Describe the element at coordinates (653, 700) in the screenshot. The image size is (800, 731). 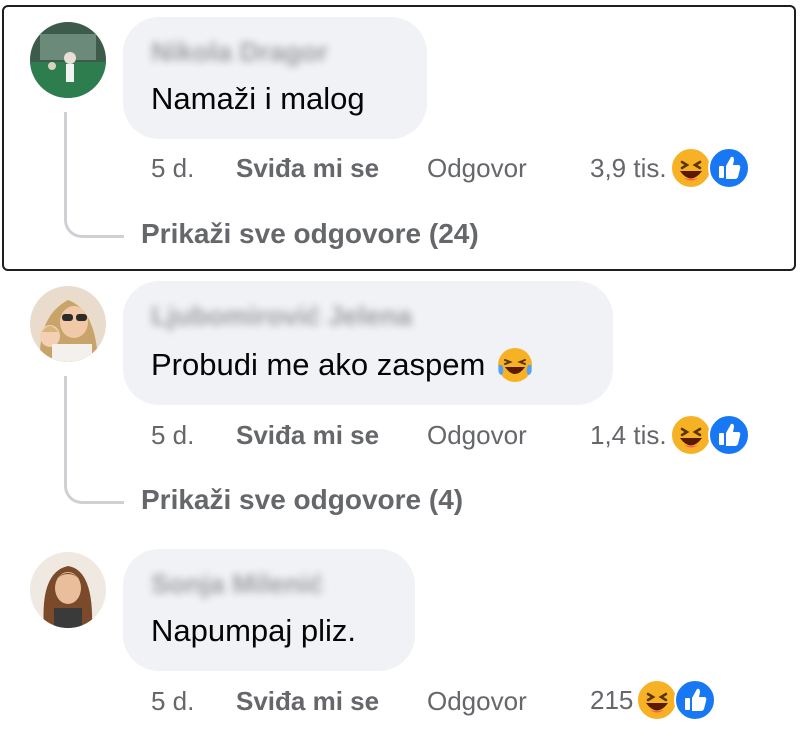
I see `reaction-summary: 215` at that location.